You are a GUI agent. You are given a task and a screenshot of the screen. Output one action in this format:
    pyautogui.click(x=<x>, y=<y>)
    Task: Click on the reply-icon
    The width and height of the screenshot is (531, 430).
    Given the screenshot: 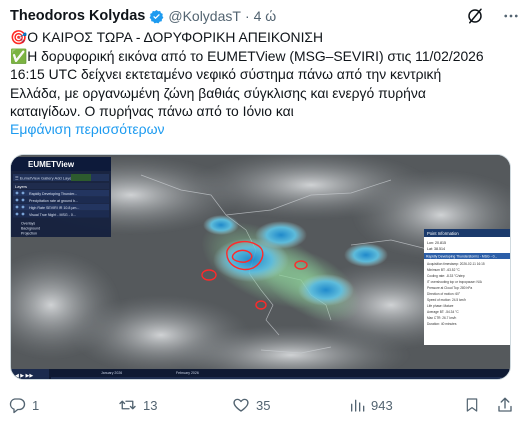 What is the action you would take?
    pyautogui.click(x=17, y=406)
    